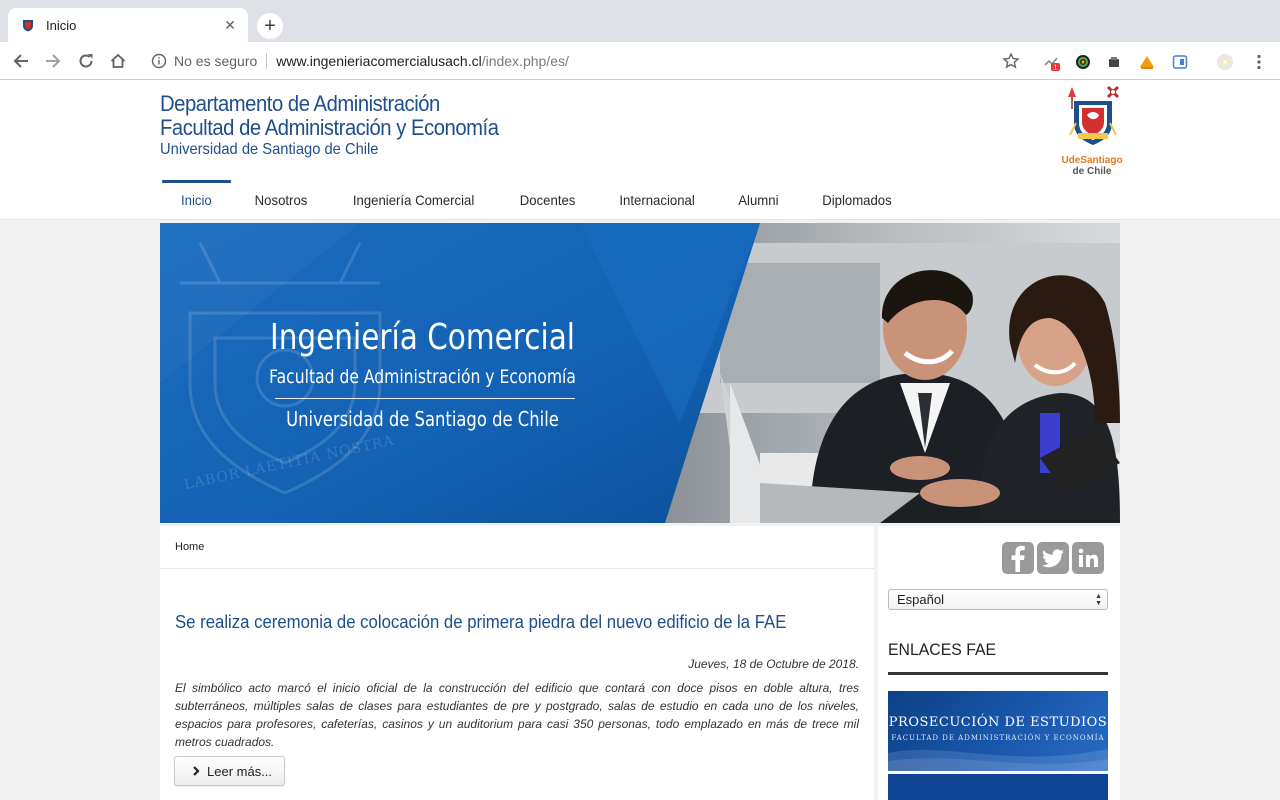 The image size is (1280, 800). Describe the element at coordinates (640, 21) in the screenshot. I see `browser-tabstrip: Inicio ✕ +` at that location.